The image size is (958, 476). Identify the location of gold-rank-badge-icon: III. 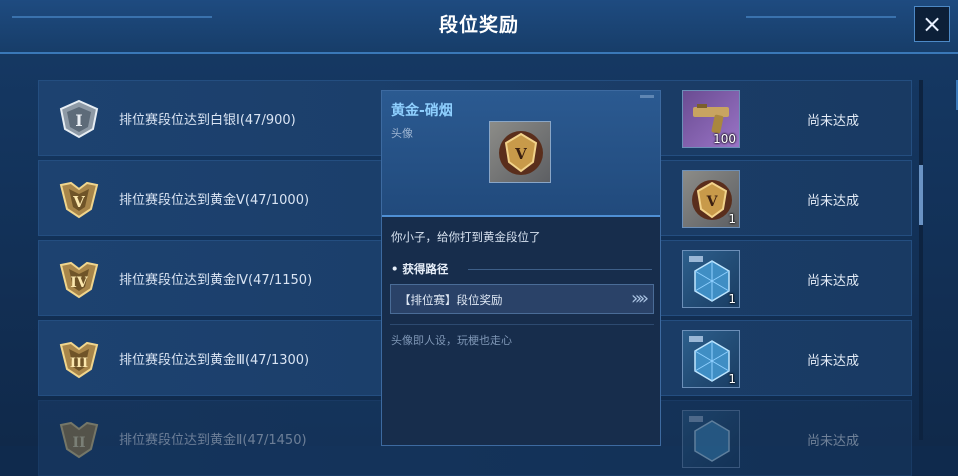
(79, 360).